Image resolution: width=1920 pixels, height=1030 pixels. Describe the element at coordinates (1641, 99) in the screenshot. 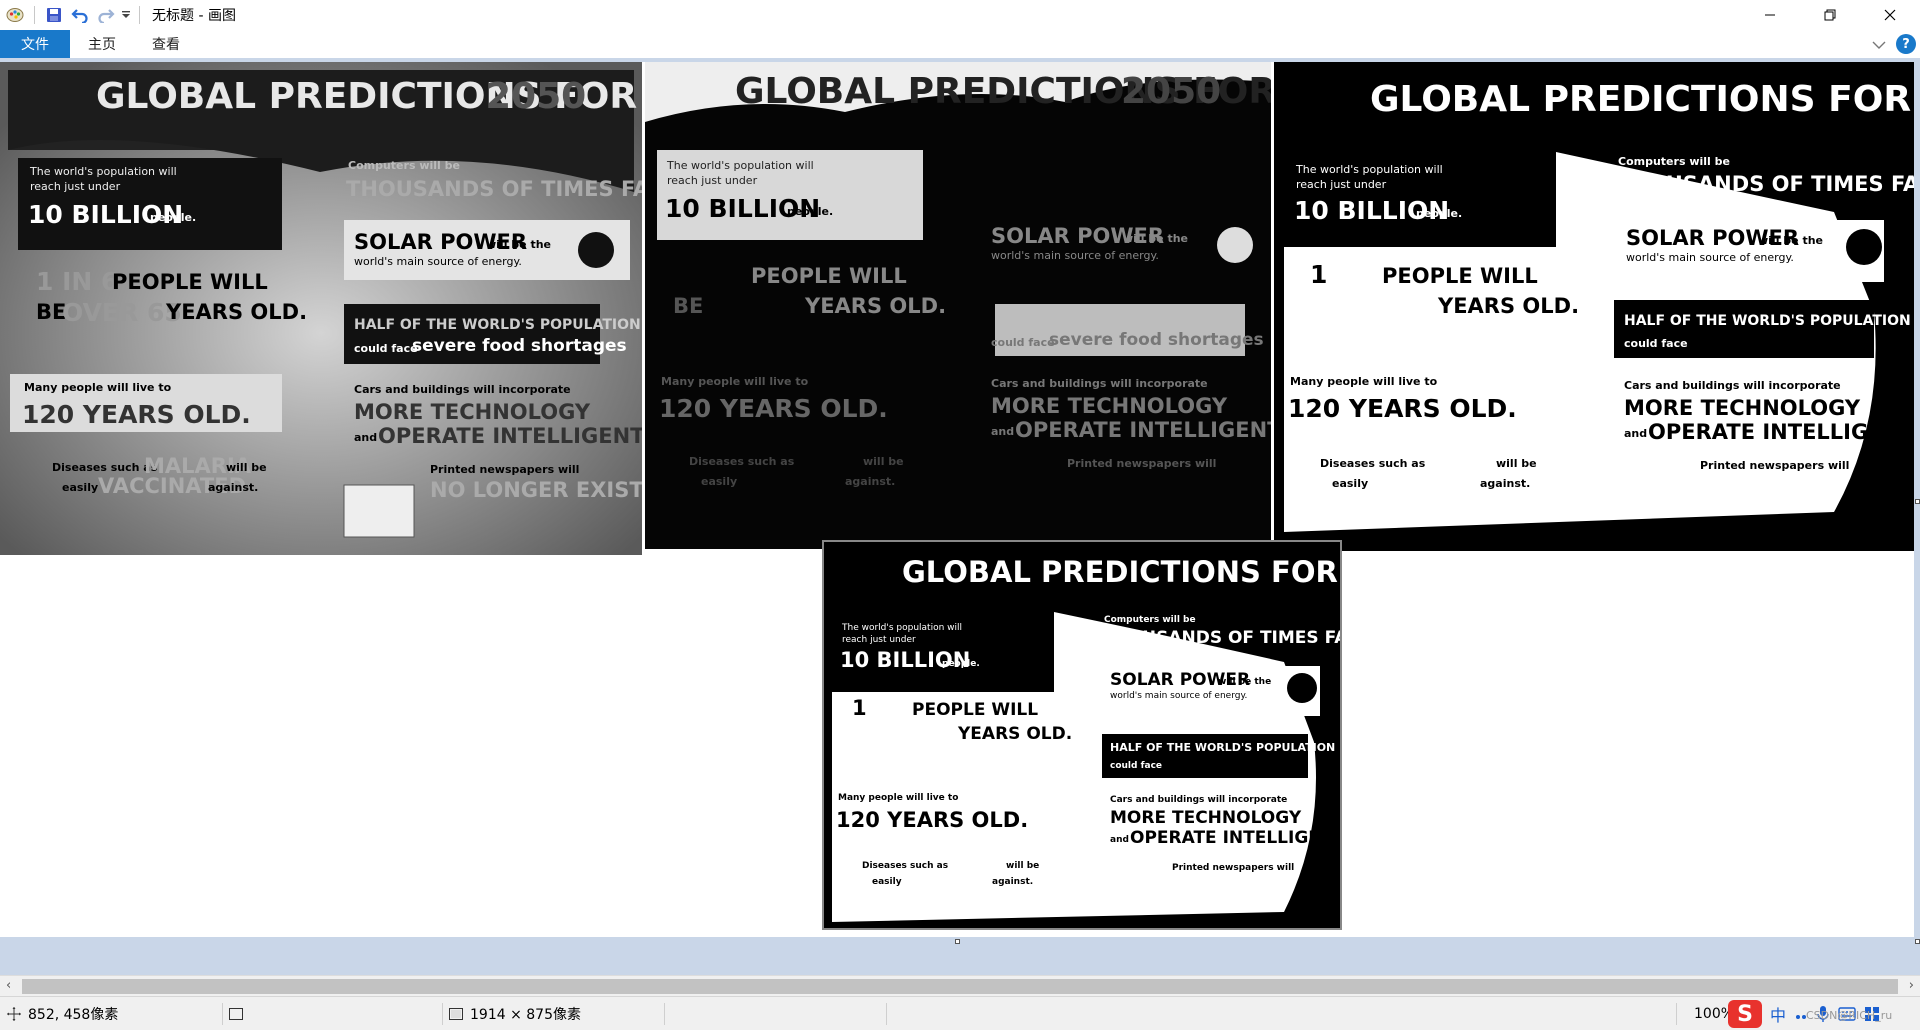

I see `panel-title: GLOBAL PREDICTIONS FOR` at that location.